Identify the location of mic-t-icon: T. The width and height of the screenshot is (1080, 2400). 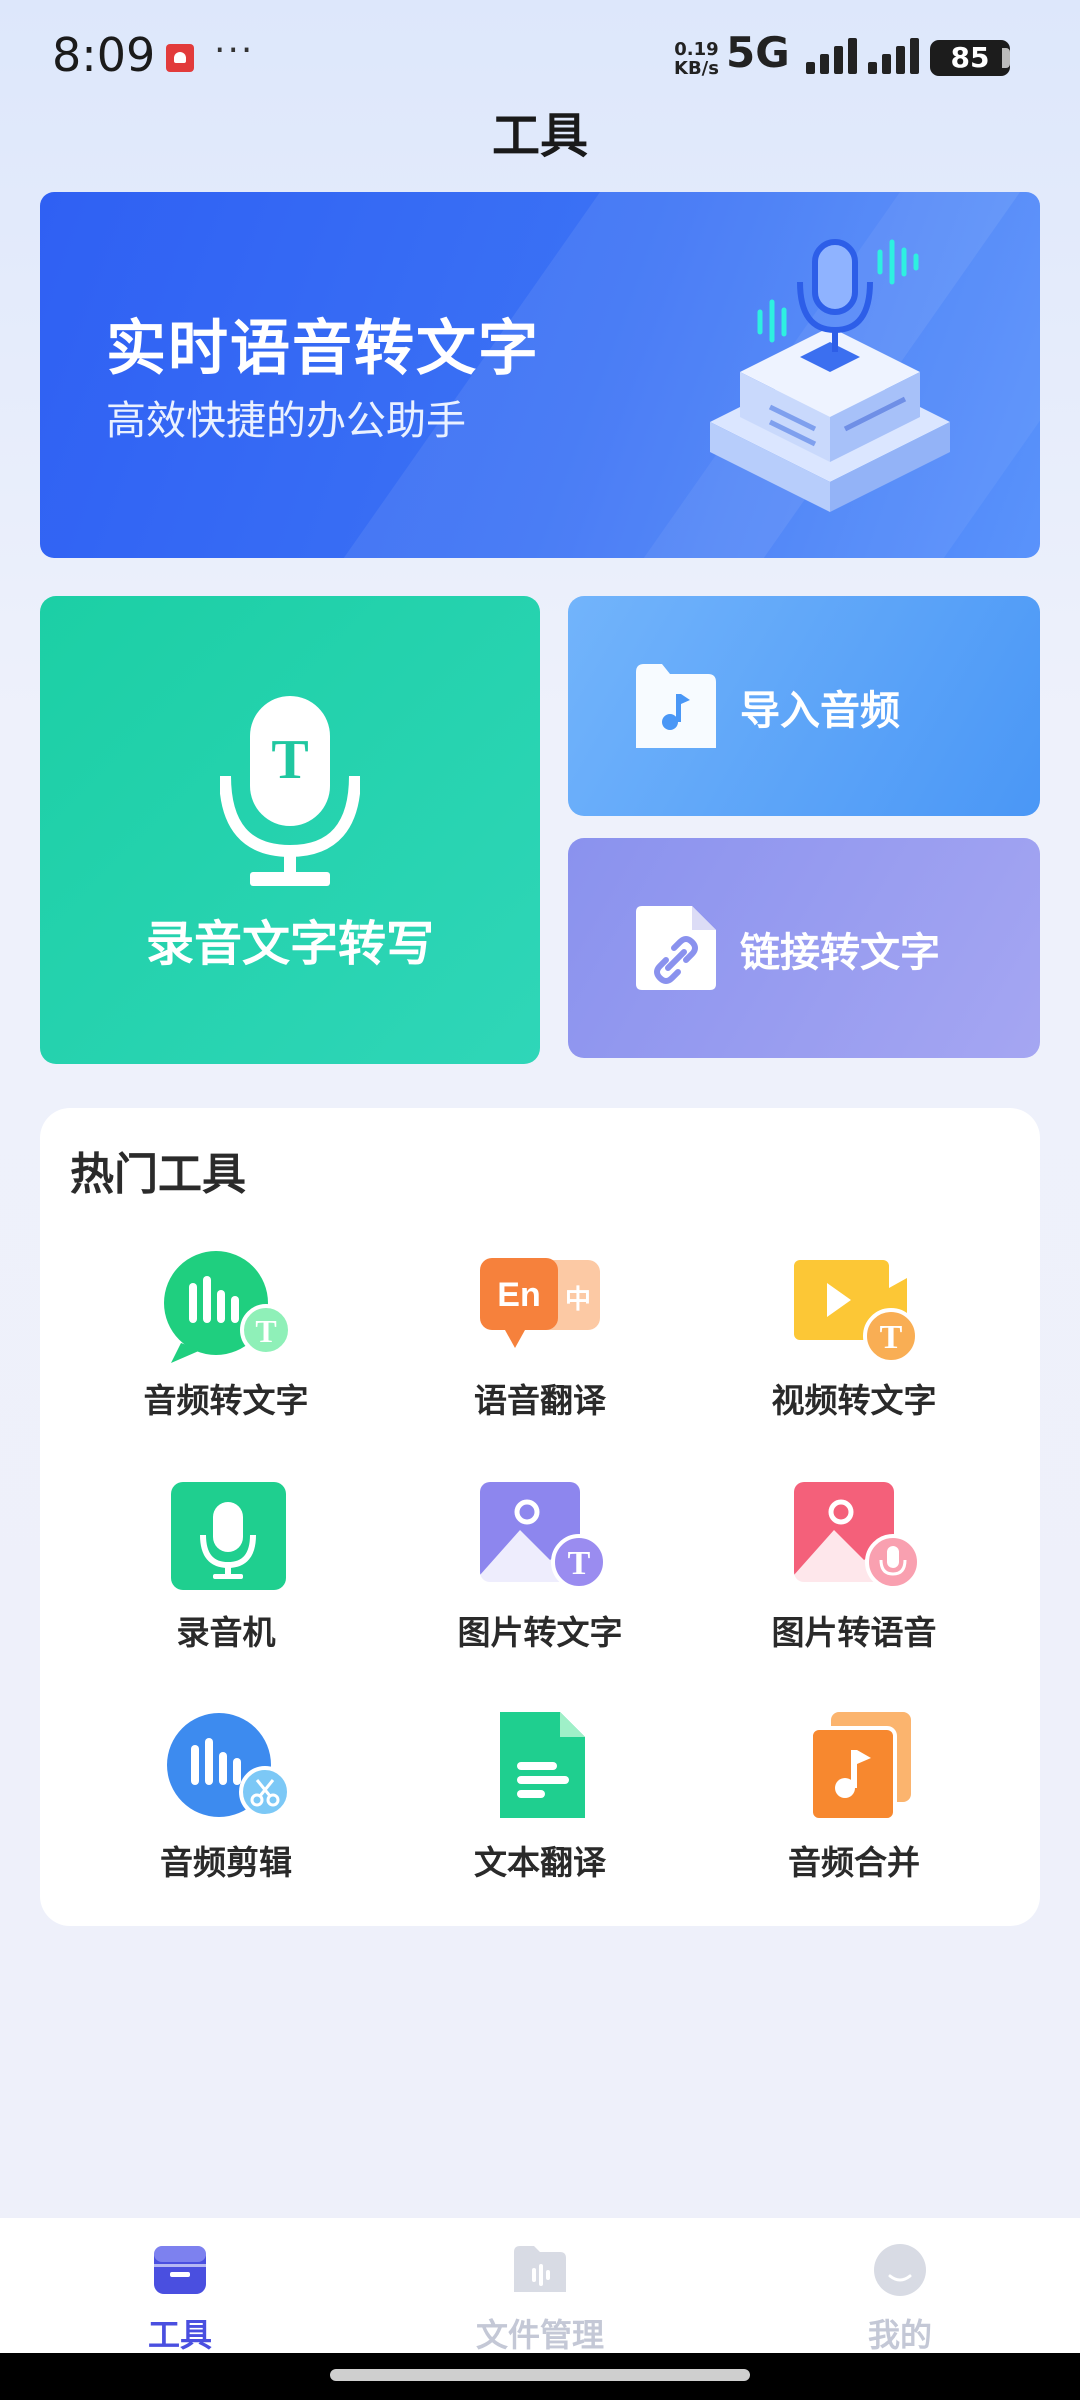
(290, 791).